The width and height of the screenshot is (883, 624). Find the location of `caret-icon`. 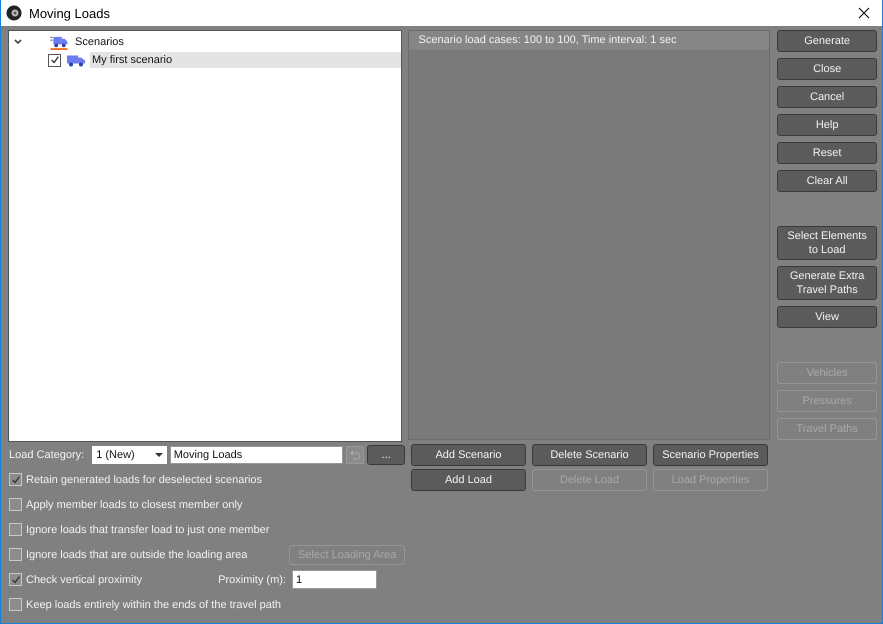

caret-icon is located at coordinates (158, 454).